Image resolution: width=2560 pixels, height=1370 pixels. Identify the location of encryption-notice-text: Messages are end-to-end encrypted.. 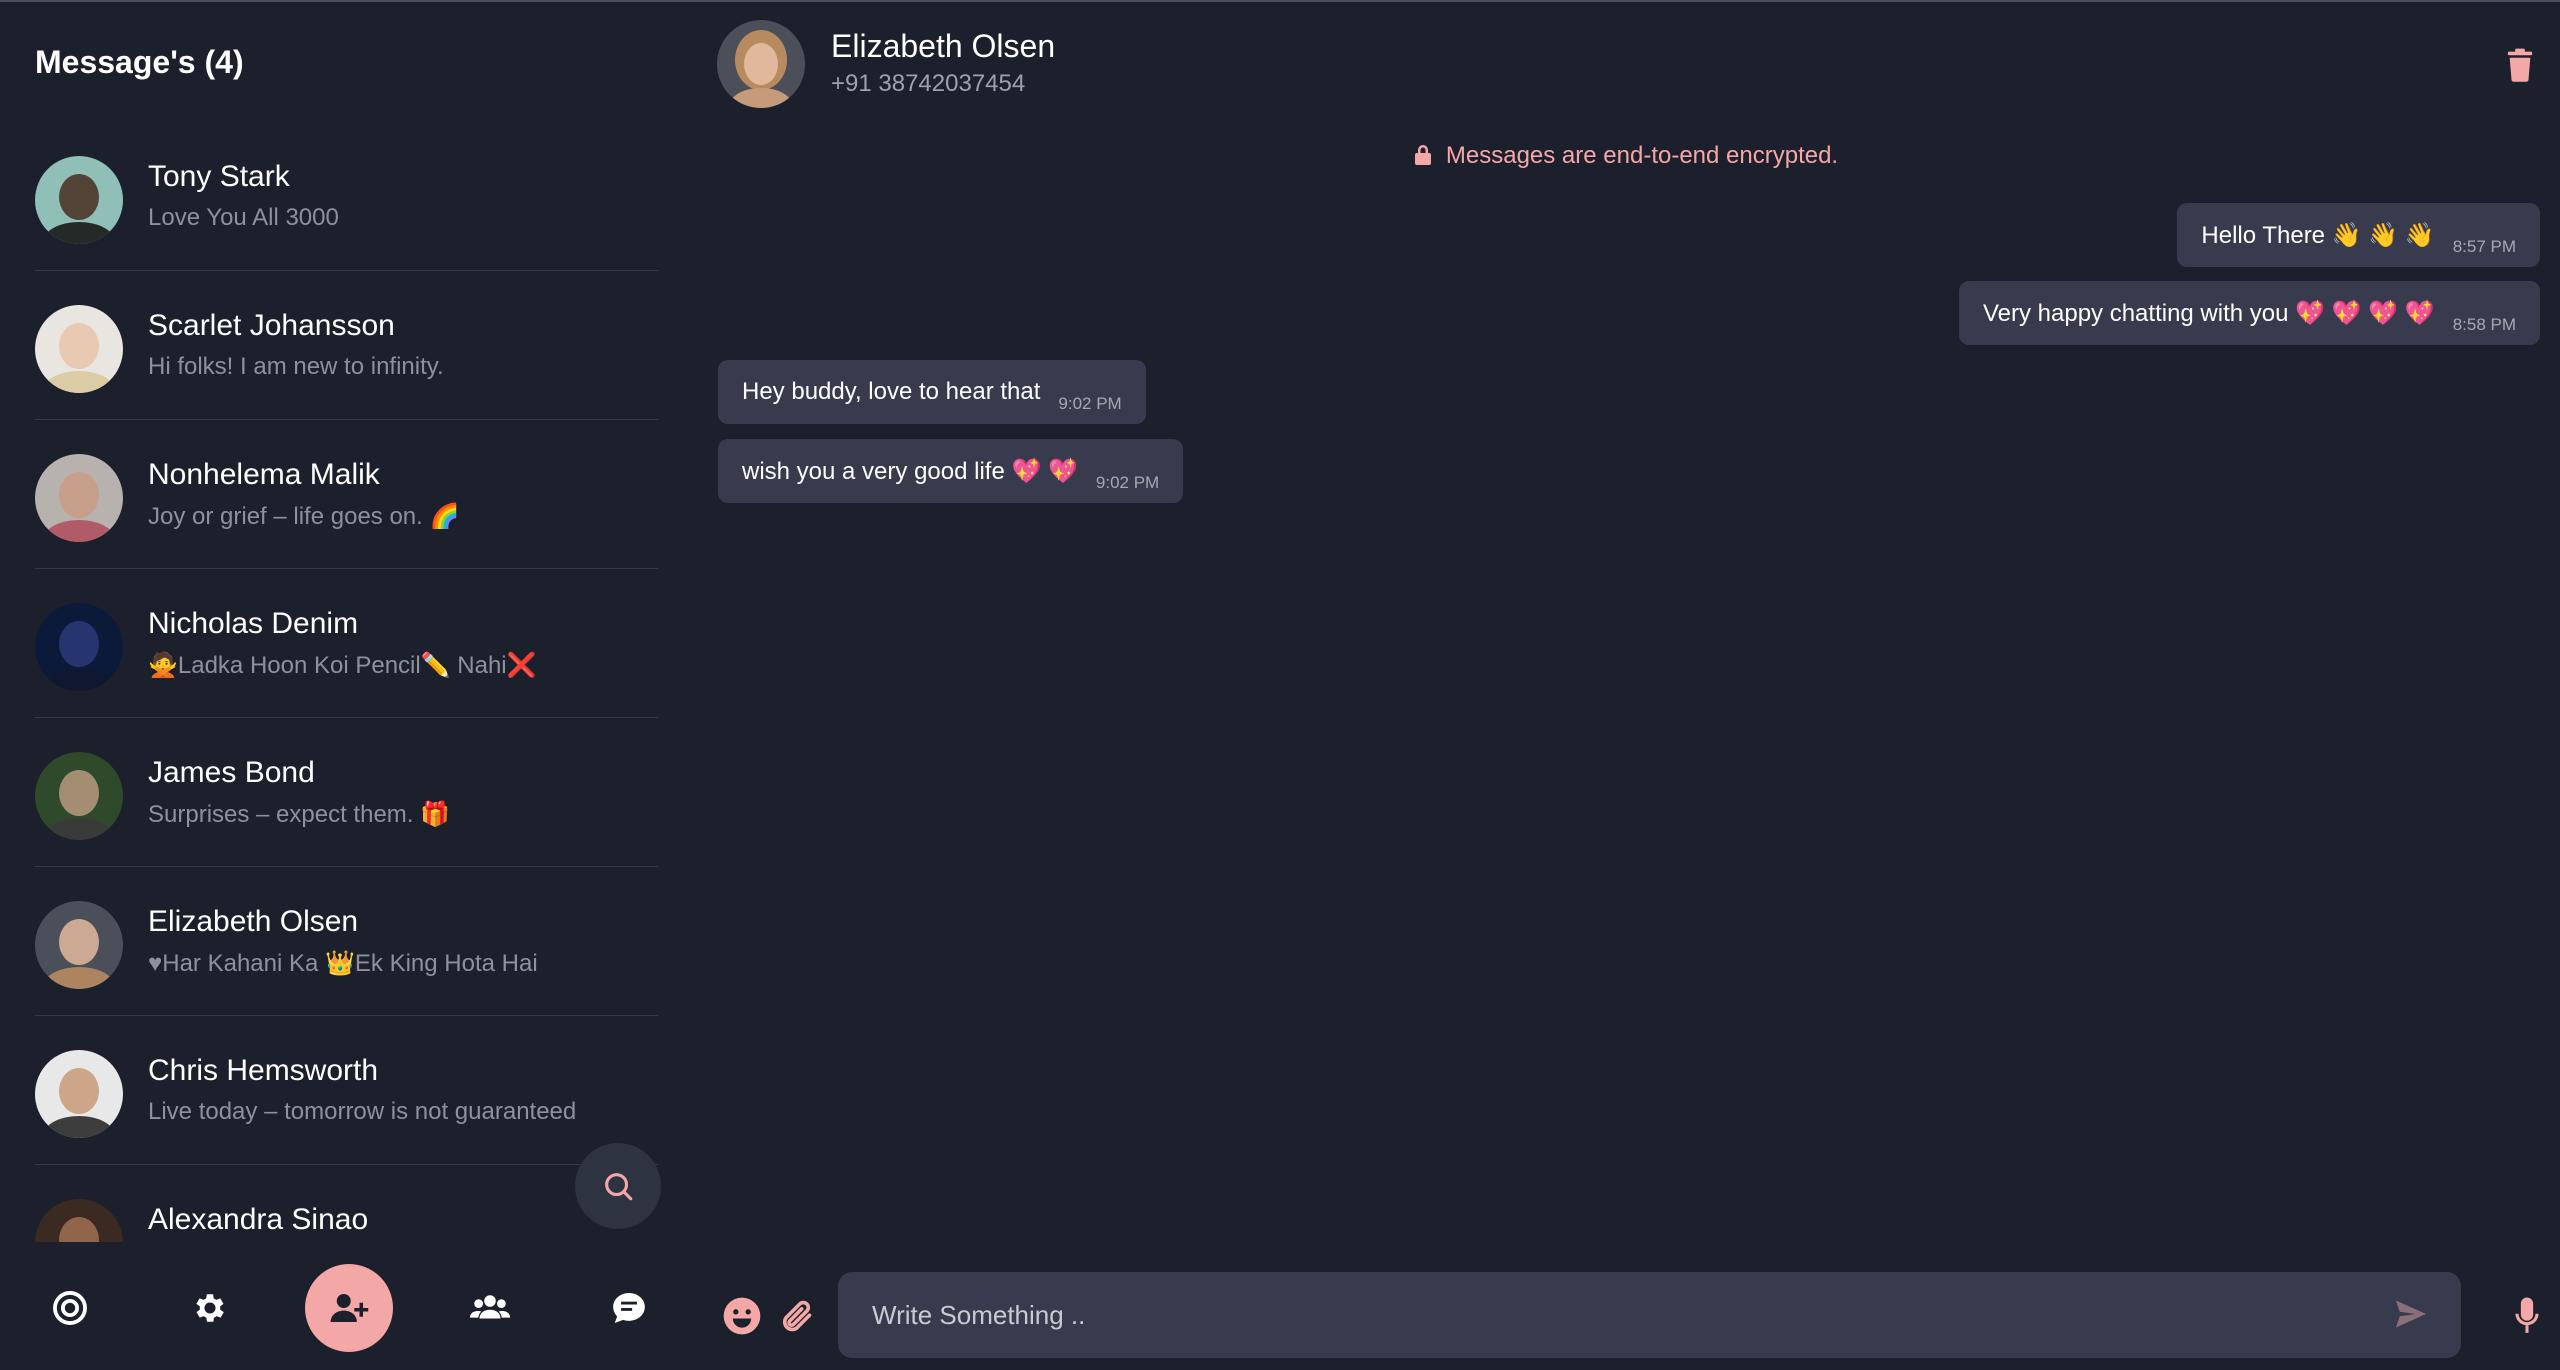
(1642, 155).